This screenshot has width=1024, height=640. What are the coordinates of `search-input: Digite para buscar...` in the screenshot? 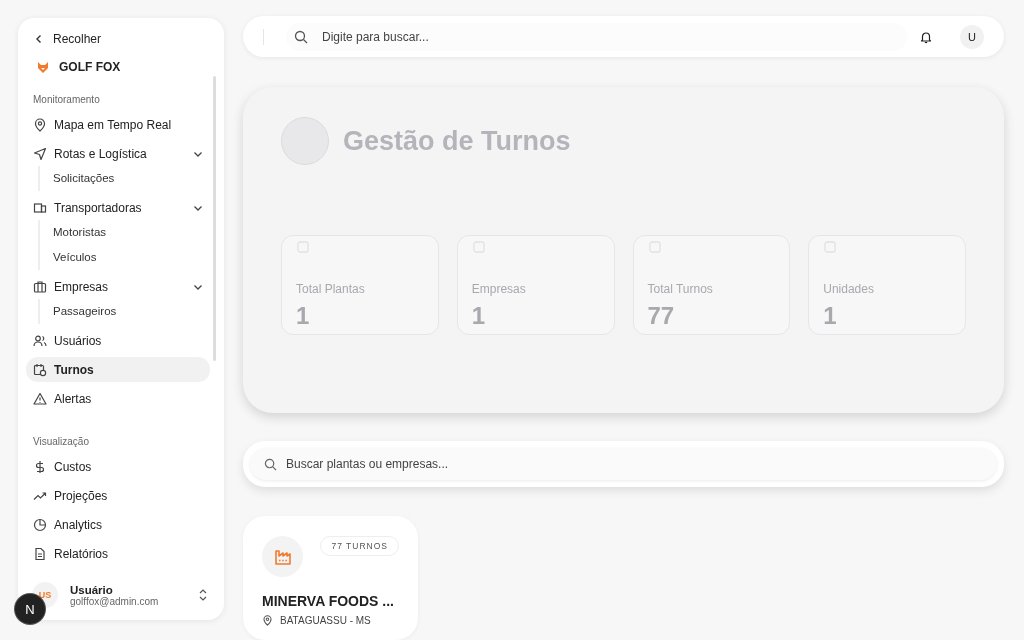 It's located at (609, 36).